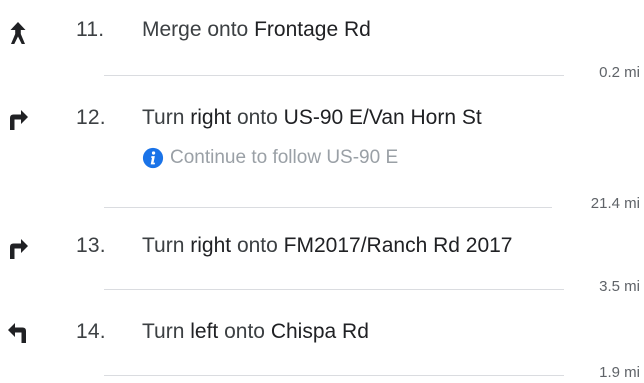  I want to click on step-instruction: Turn right onto US-90 E/Van Horn St, so click(312, 118).